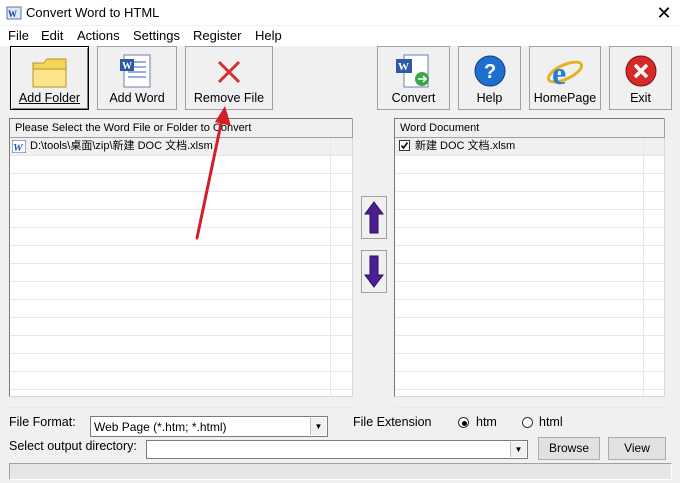 The image size is (680, 483). What do you see at coordinates (569, 448) in the screenshot?
I see `browse-button: Browse` at bounding box center [569, 448].